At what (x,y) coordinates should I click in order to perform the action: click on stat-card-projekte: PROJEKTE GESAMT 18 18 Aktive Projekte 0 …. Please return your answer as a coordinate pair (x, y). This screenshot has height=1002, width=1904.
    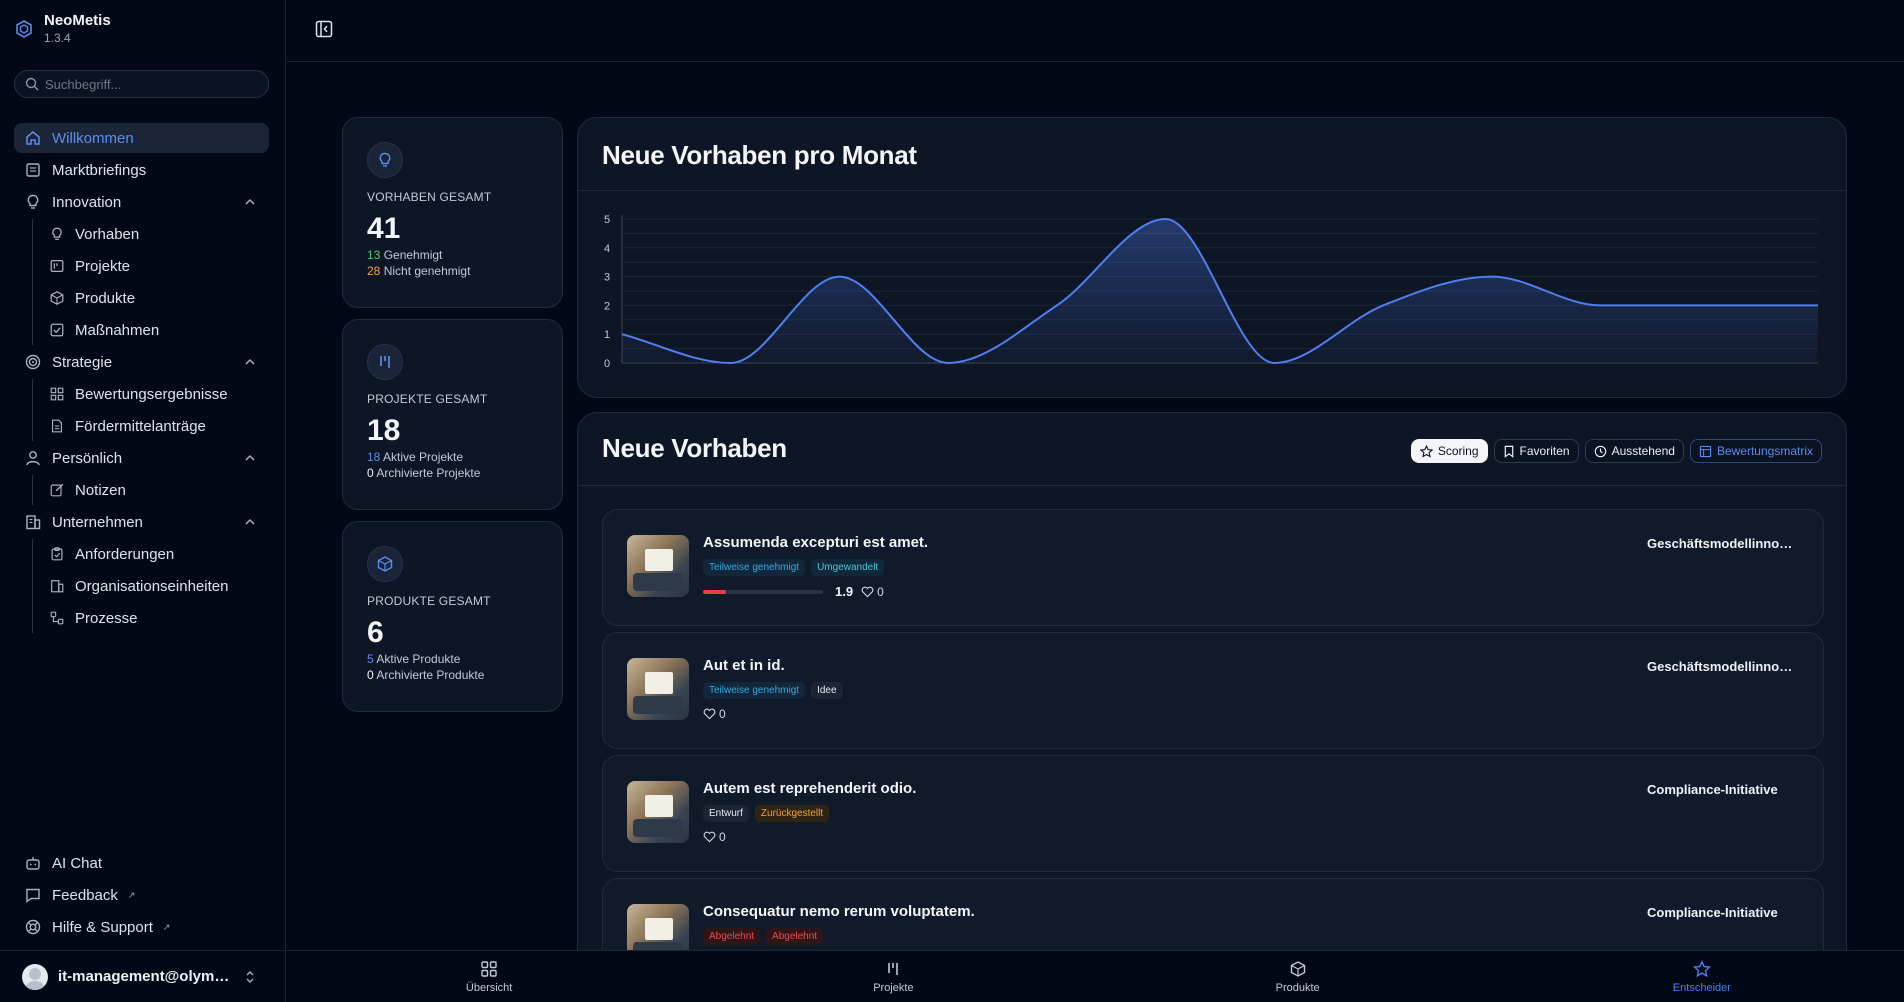
    Looking at the image, I should click on (452, 414).